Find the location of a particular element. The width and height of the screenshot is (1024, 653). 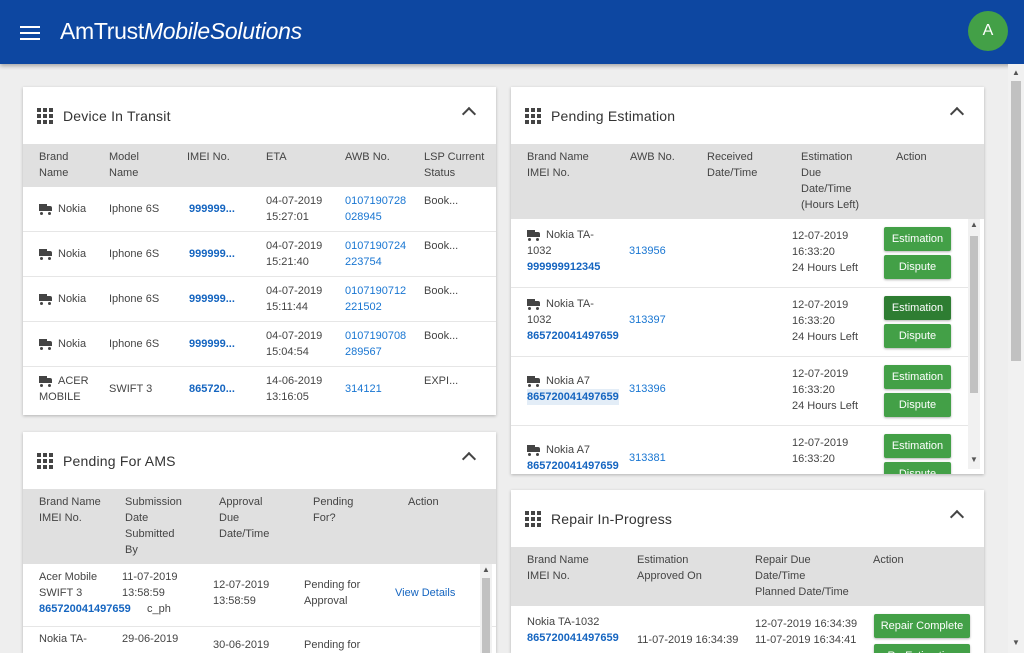

column-header: Due is located at coordinates (229, 518).